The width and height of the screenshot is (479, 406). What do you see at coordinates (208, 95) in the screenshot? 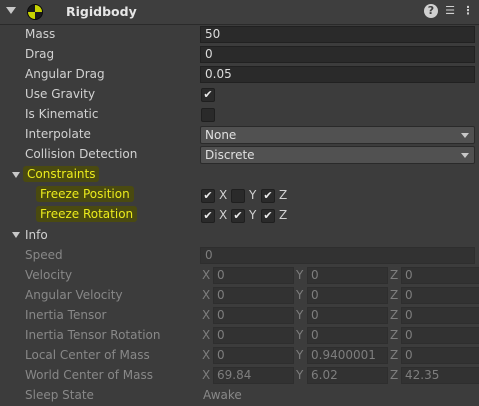
I see `use-gravity-checkbox: ✔` at bounding box center [208, 95].